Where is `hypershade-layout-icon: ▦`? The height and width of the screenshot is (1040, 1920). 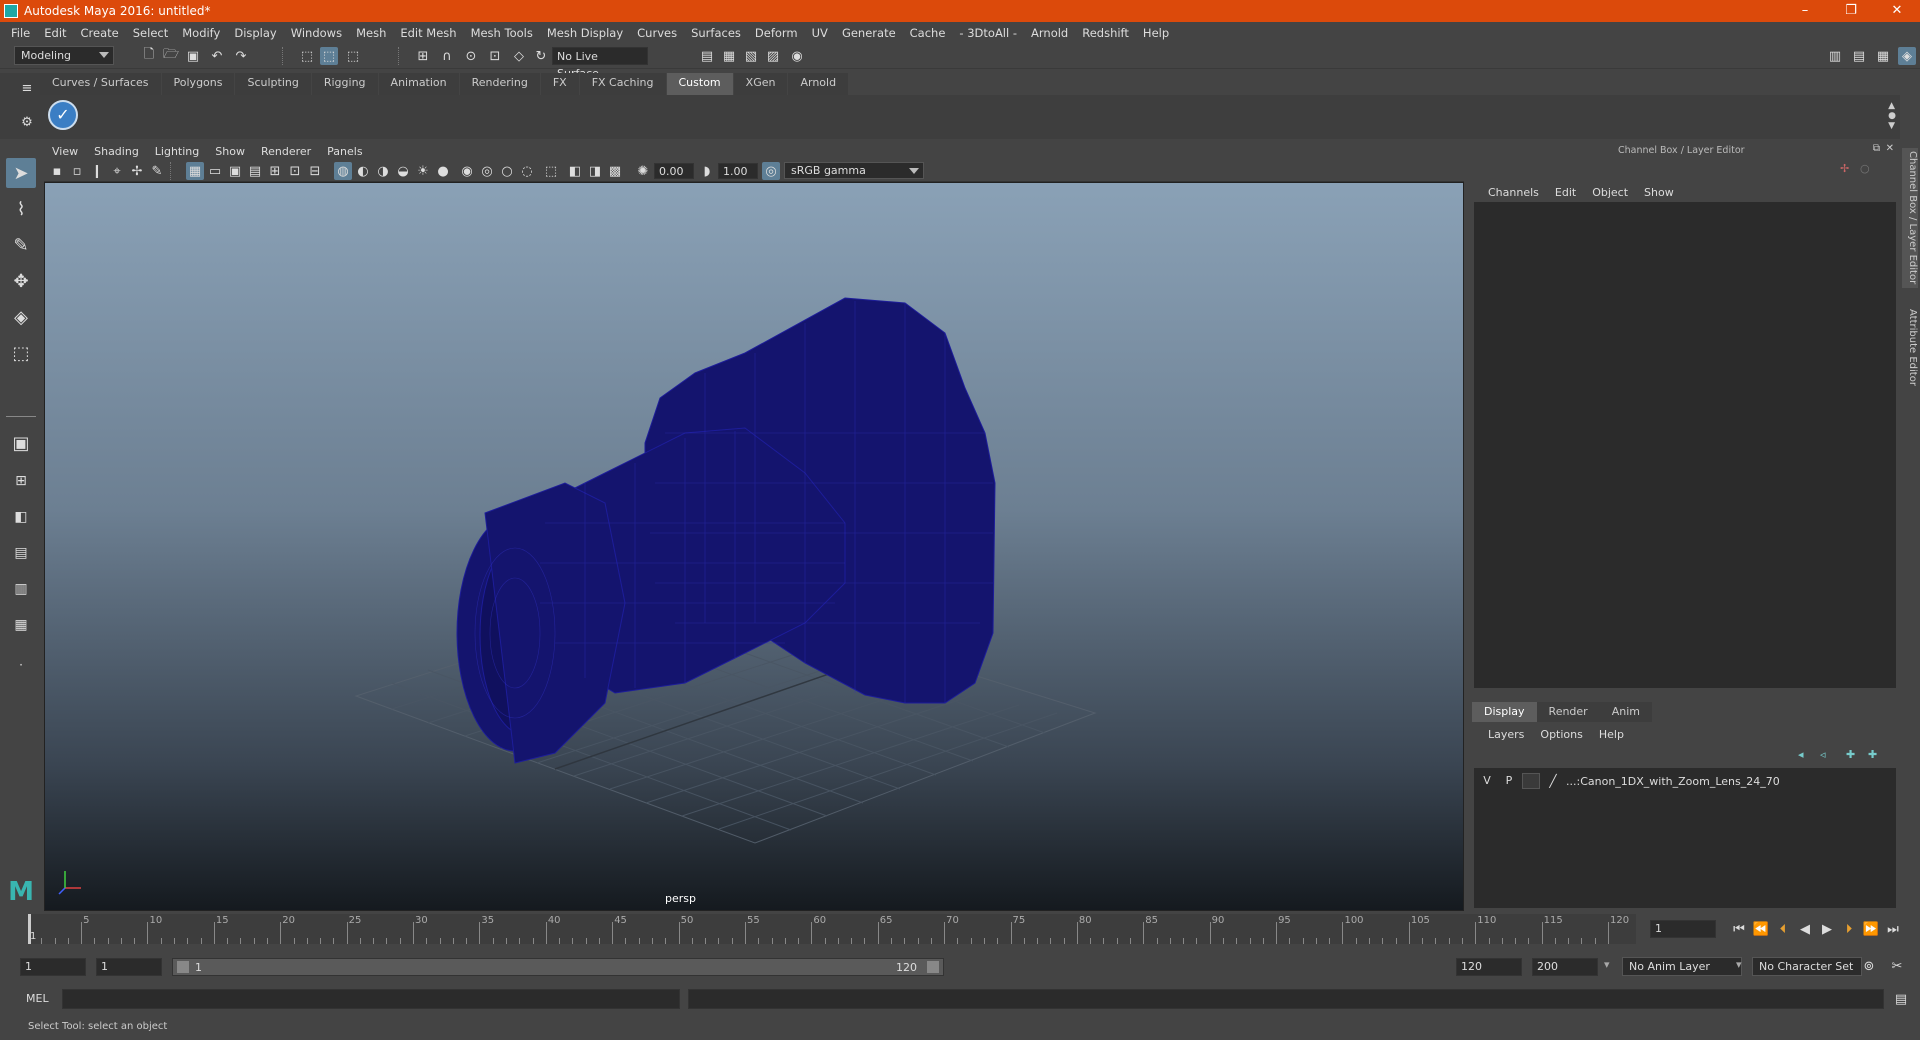 hypershade-layout-icon: ▦ is located at coordinates (21, 625).